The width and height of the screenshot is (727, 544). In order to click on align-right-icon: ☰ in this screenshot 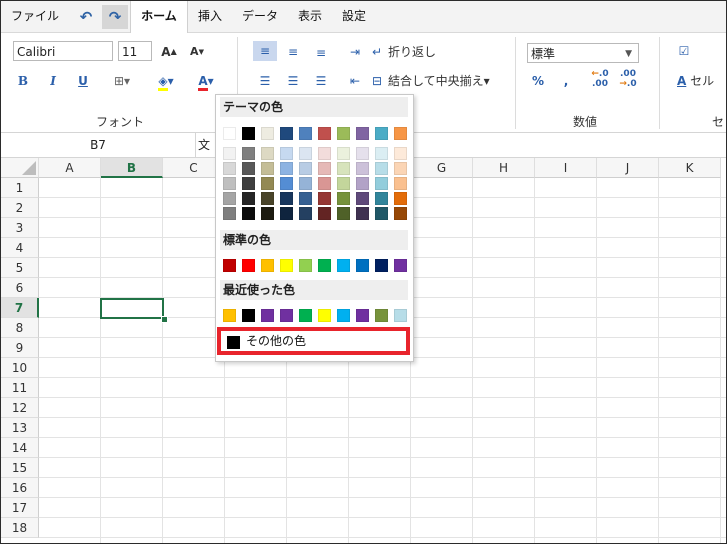, I will do `click(321, 81)`.